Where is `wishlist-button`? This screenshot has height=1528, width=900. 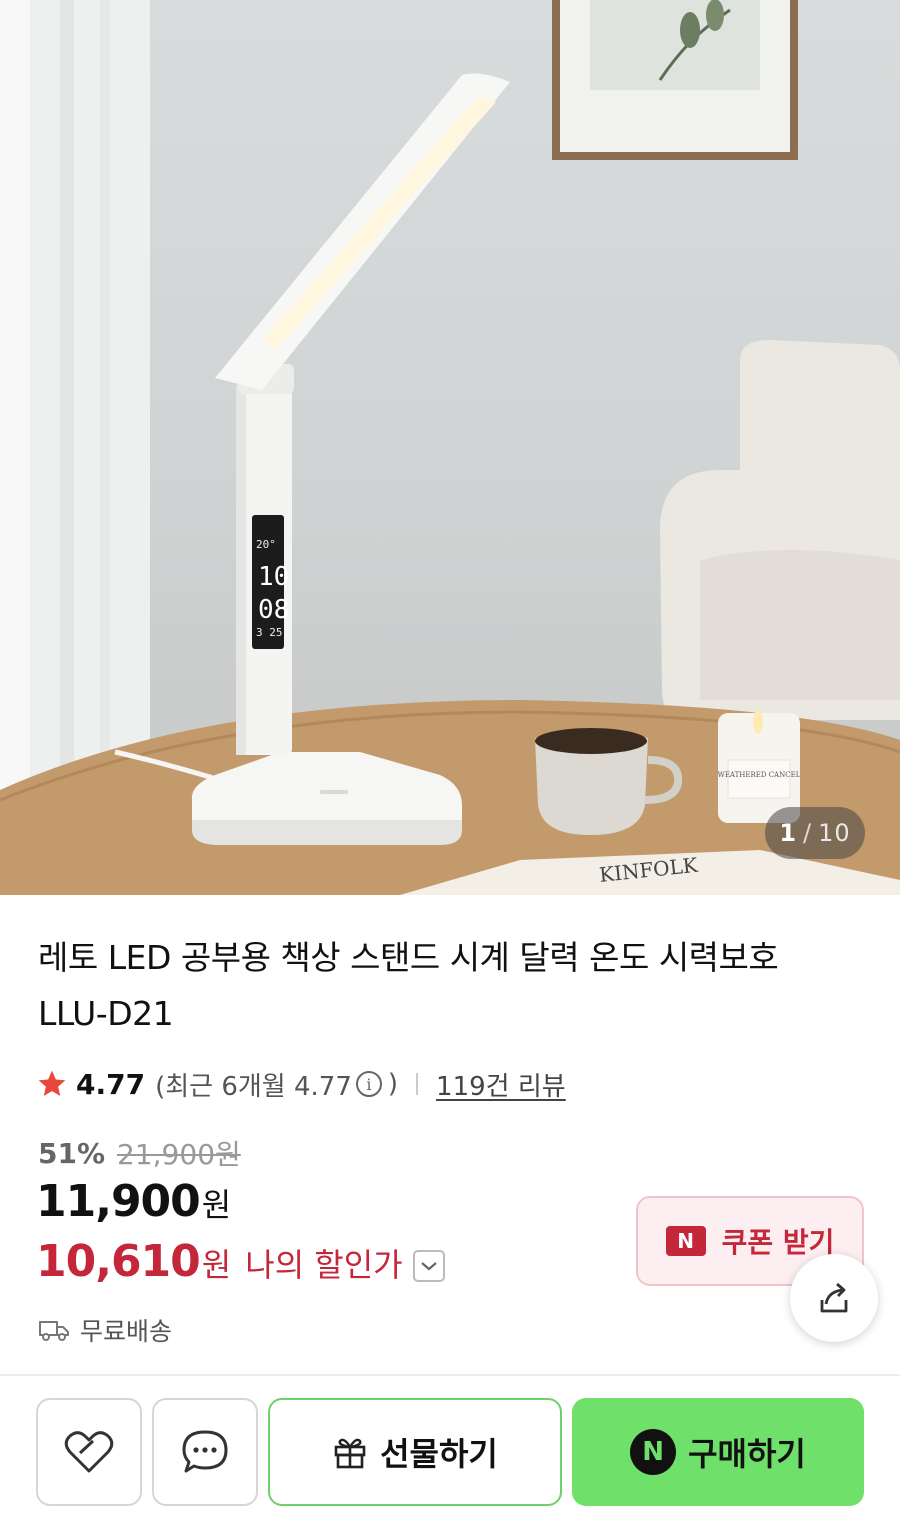 wishlist-button is located at coordinates (89, 1452).